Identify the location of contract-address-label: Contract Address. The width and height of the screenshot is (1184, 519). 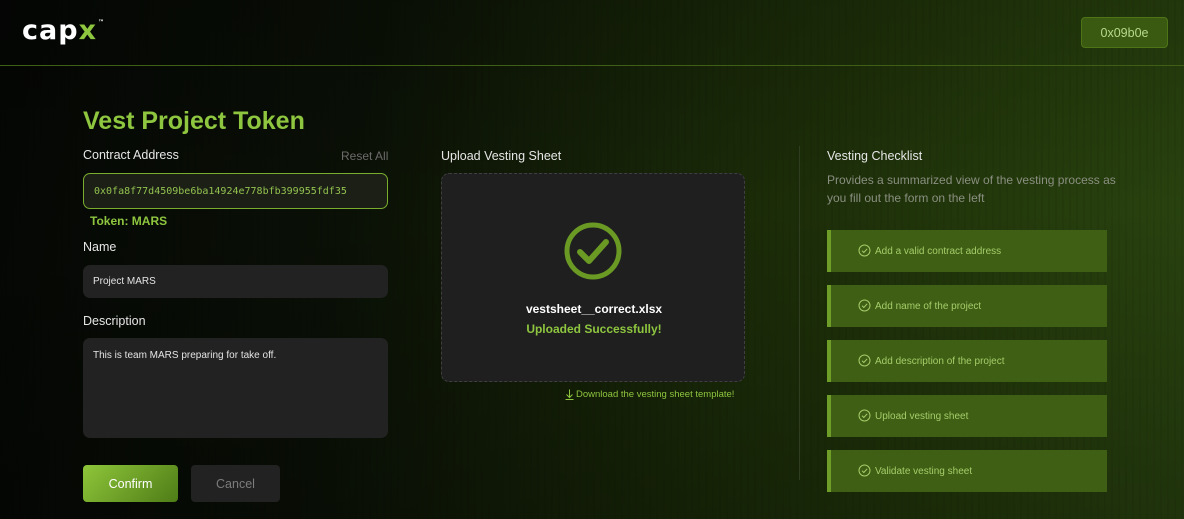
(131, 155).